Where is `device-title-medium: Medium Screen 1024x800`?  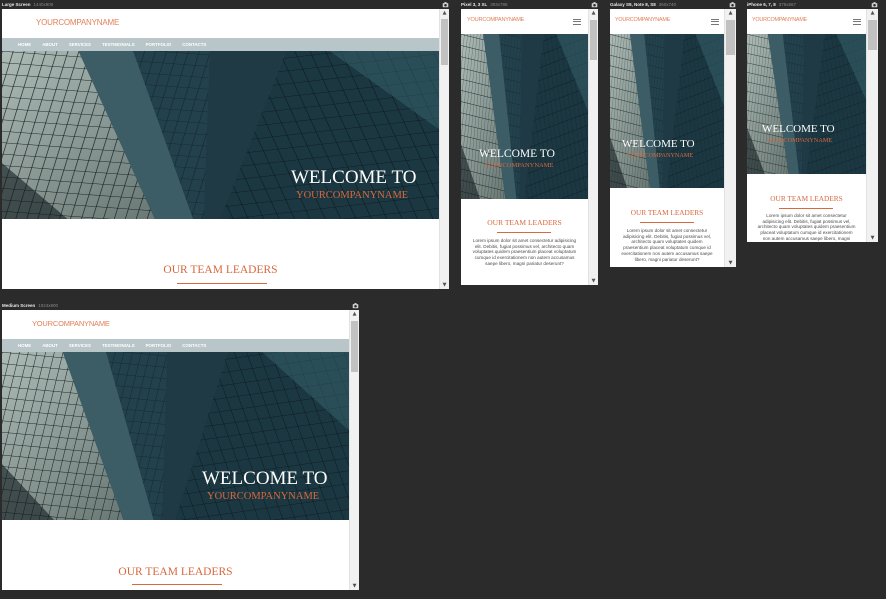
device-title-medium: Medium Screen 1024x800 is located at coordinates (30, 305).